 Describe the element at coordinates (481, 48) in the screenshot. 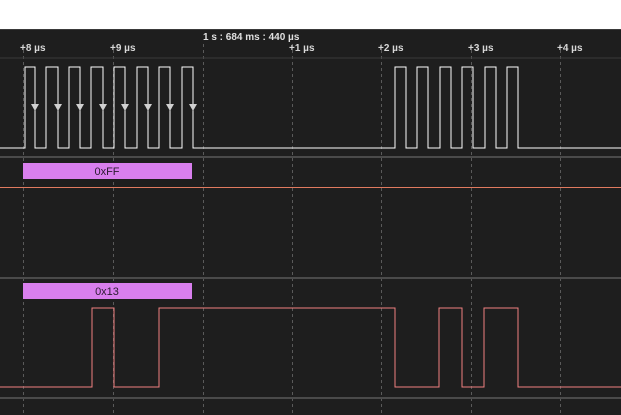

I see `tick-label-plus-3us: +3 µs` at that location.